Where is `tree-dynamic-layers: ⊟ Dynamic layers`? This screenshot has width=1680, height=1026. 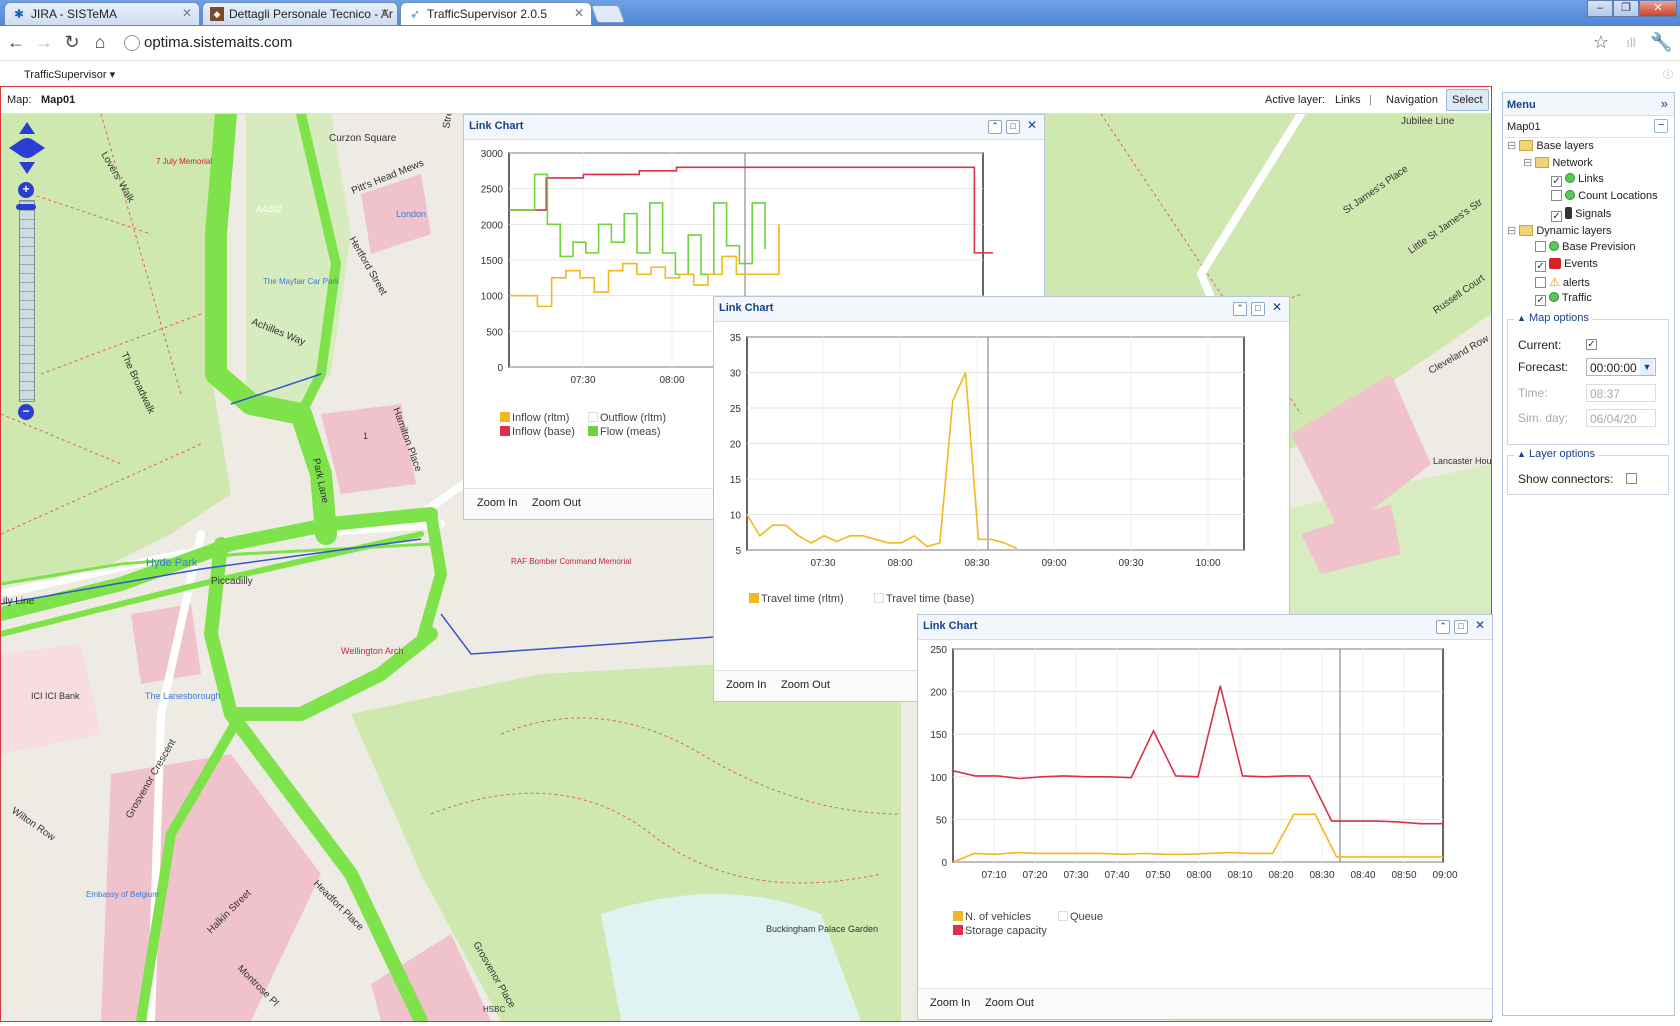
tree-dynamic-layers: ⊟ Dynamic layers is located at coordinates (1559, 230).